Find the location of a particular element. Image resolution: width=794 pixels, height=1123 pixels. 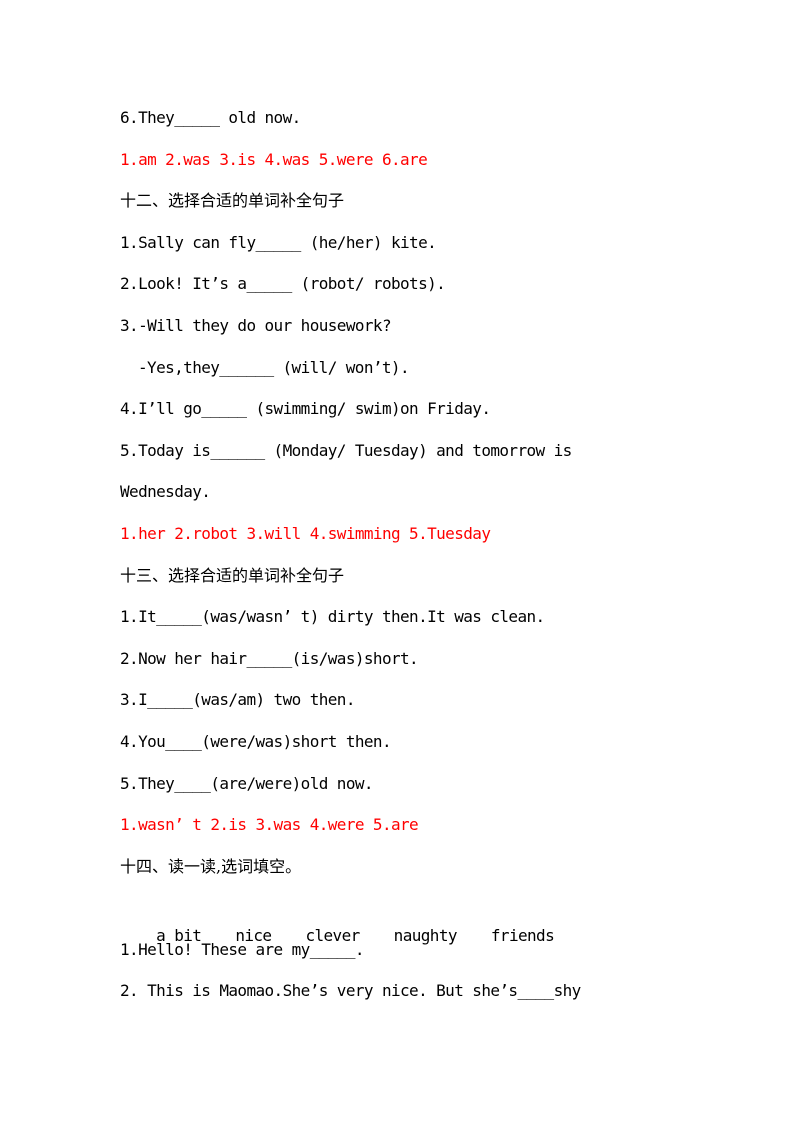

section-heading: 十四、读一读,选词填空。 is located at coordinates (211, 866).